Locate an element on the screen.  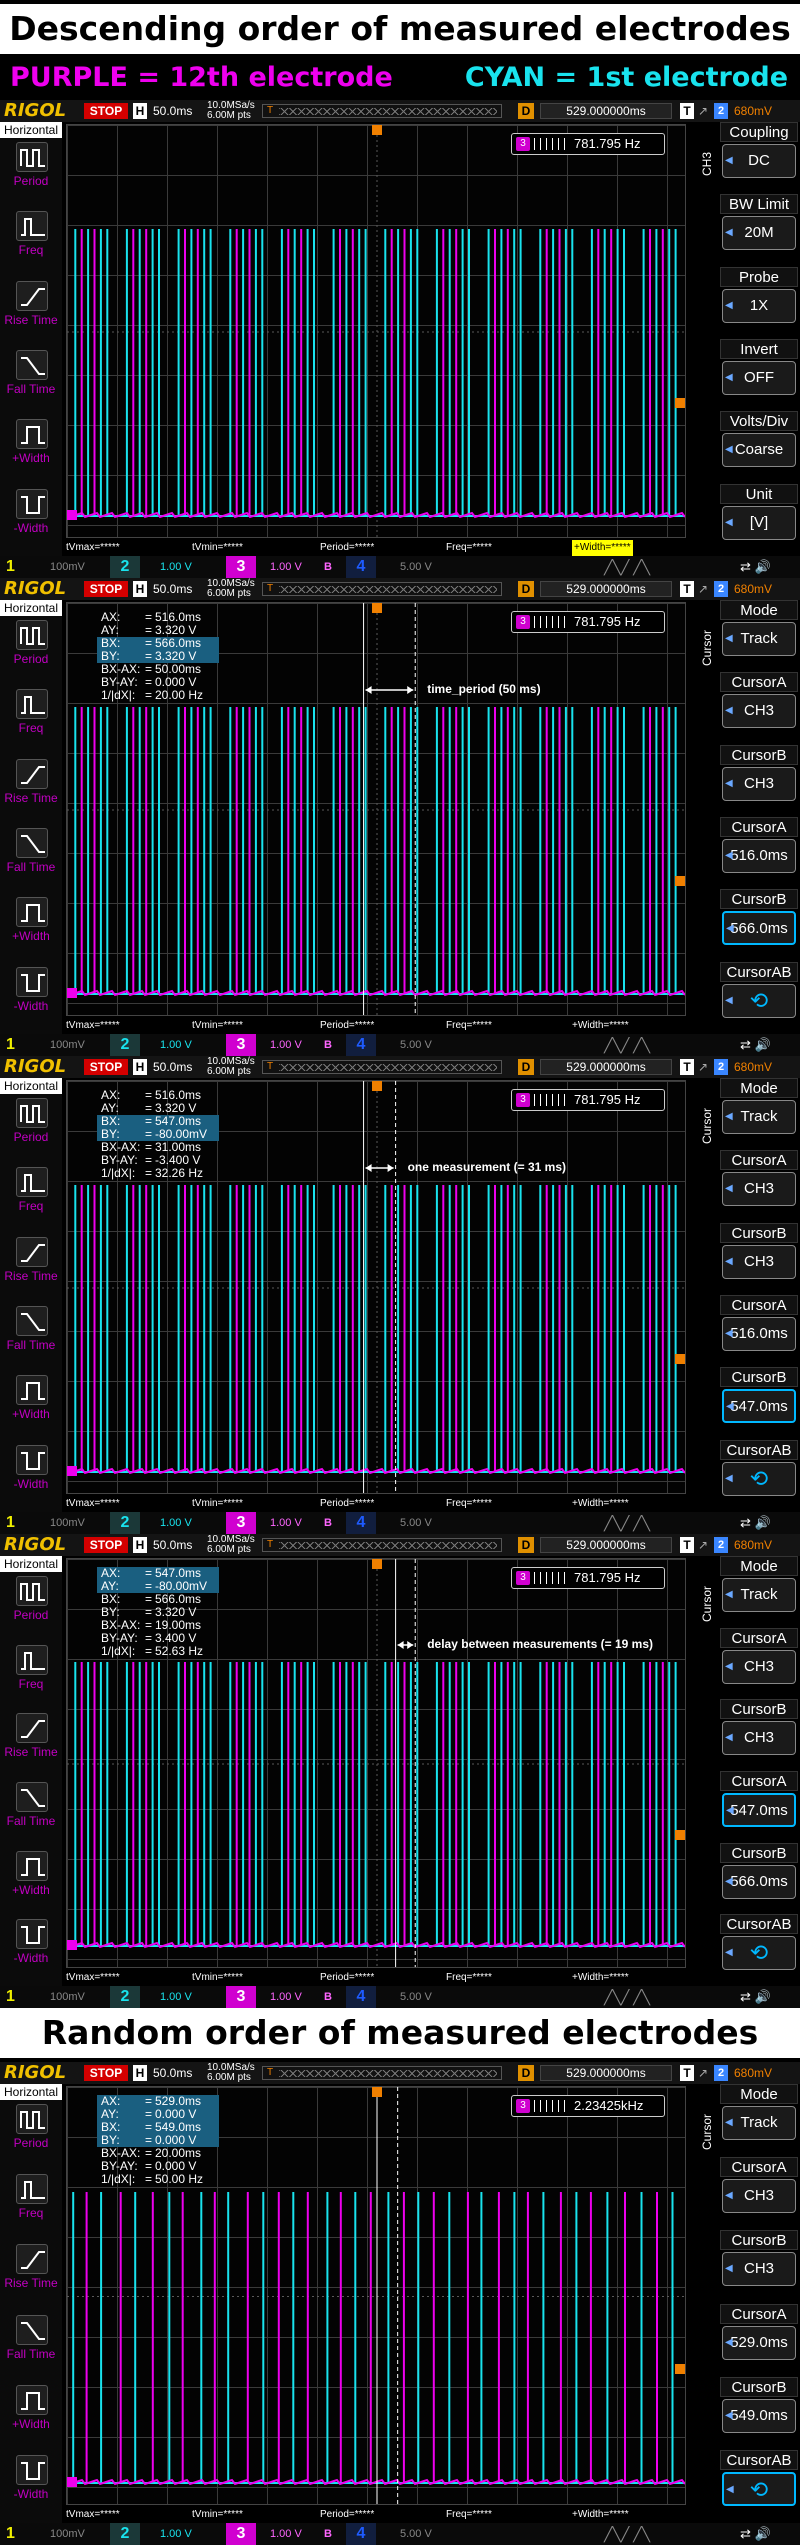
waveform-display: 3 781.795 Hz is located at coordinates (376, 331).